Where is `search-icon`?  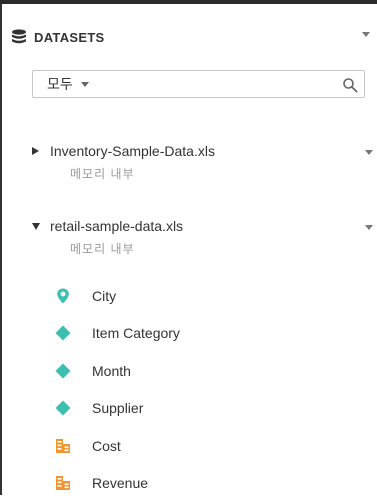
search-icon is located at coordinates (350, 85).